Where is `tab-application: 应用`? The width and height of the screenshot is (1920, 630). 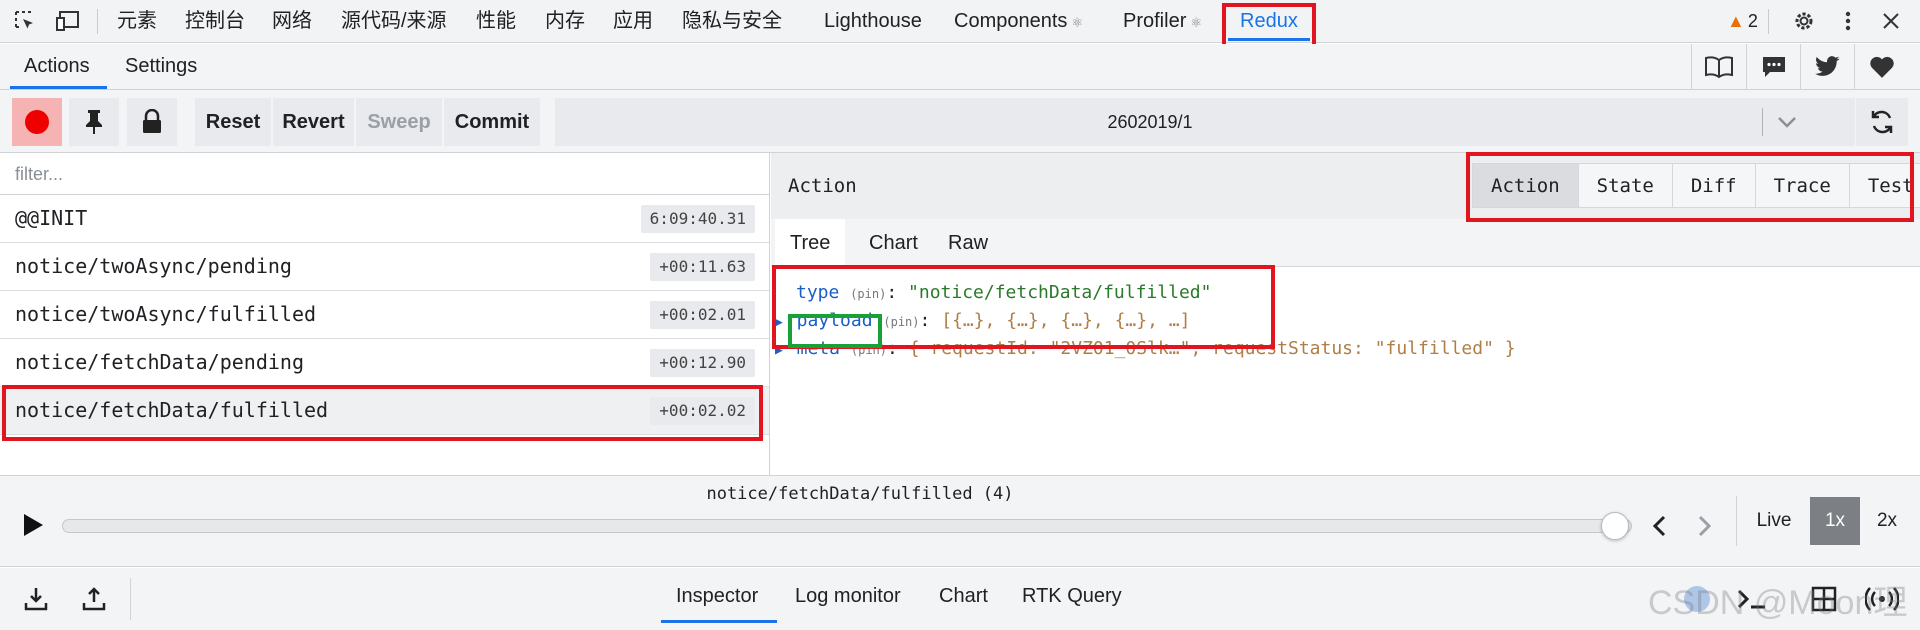 tab-application: 应用 is located at coordinates (633, 21).